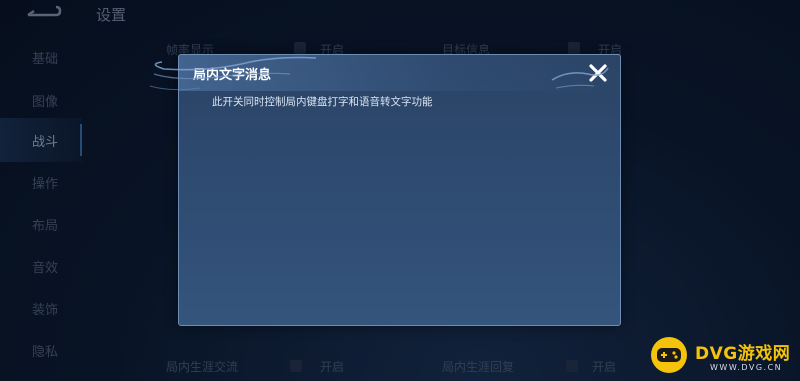  Describe the element at coordinates (743, 354) in the screenshot. I see `watermark-brand: DVG游戏网` at that location.